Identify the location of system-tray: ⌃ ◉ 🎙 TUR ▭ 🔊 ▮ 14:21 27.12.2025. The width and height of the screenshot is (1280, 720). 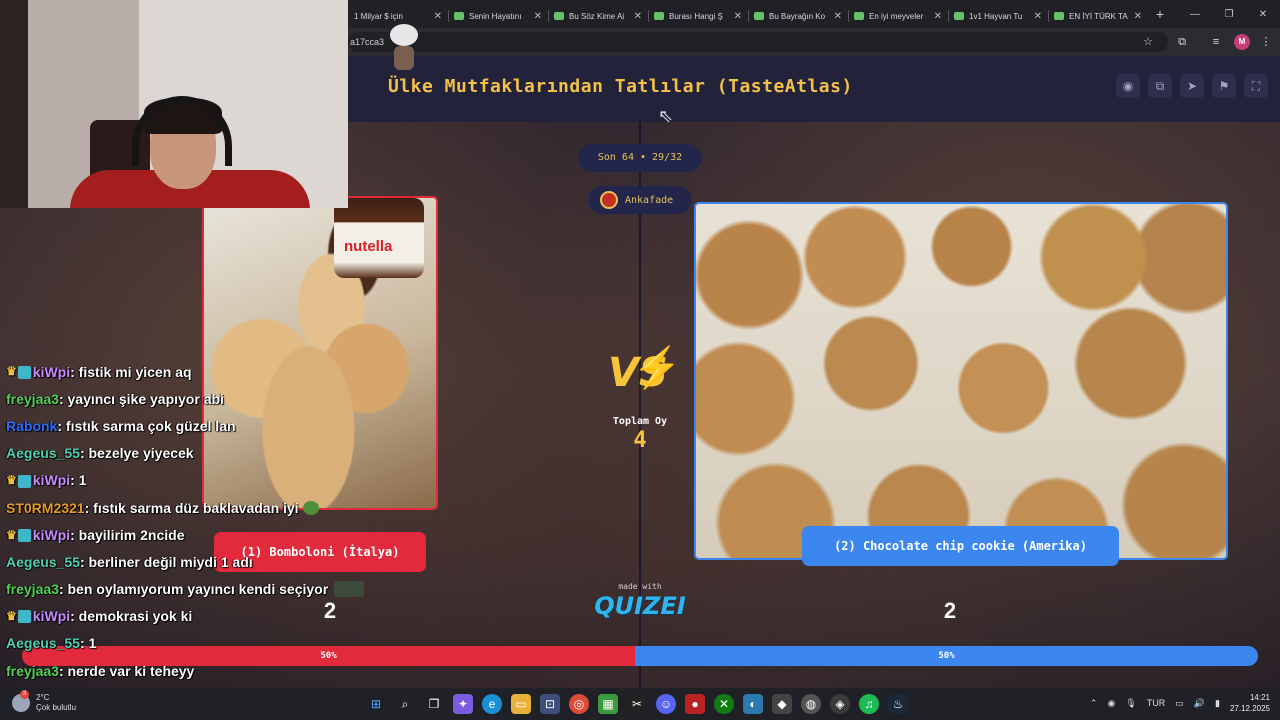
(1180, 703).